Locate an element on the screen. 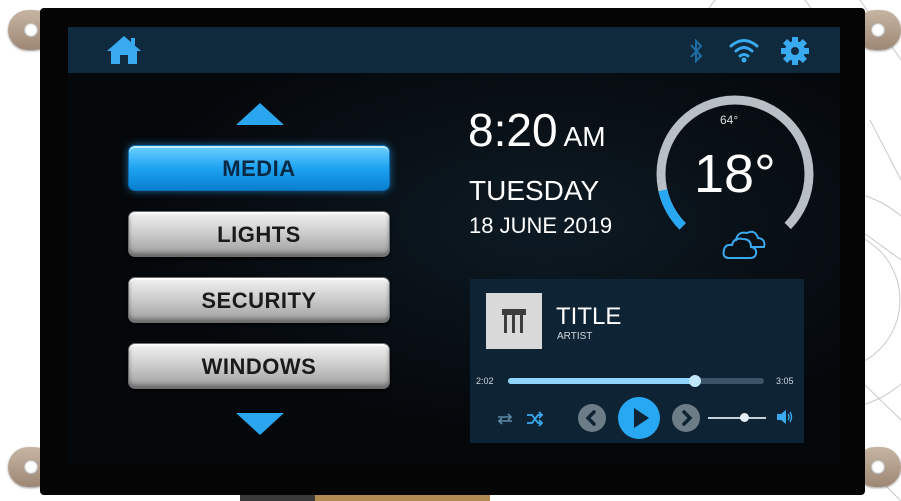 The width and height of the screenshot is (901, 501). progress-fill is located at coordinates (601, 381).